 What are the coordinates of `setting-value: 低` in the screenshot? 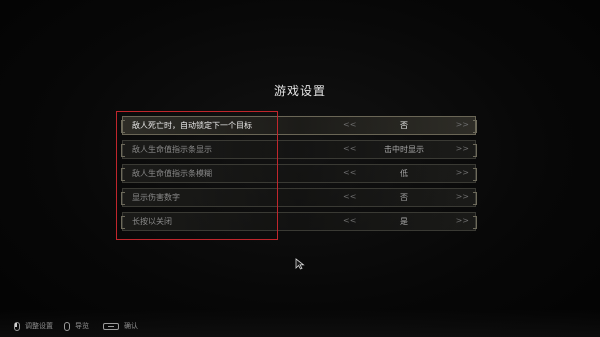 It's located at (404, 173).